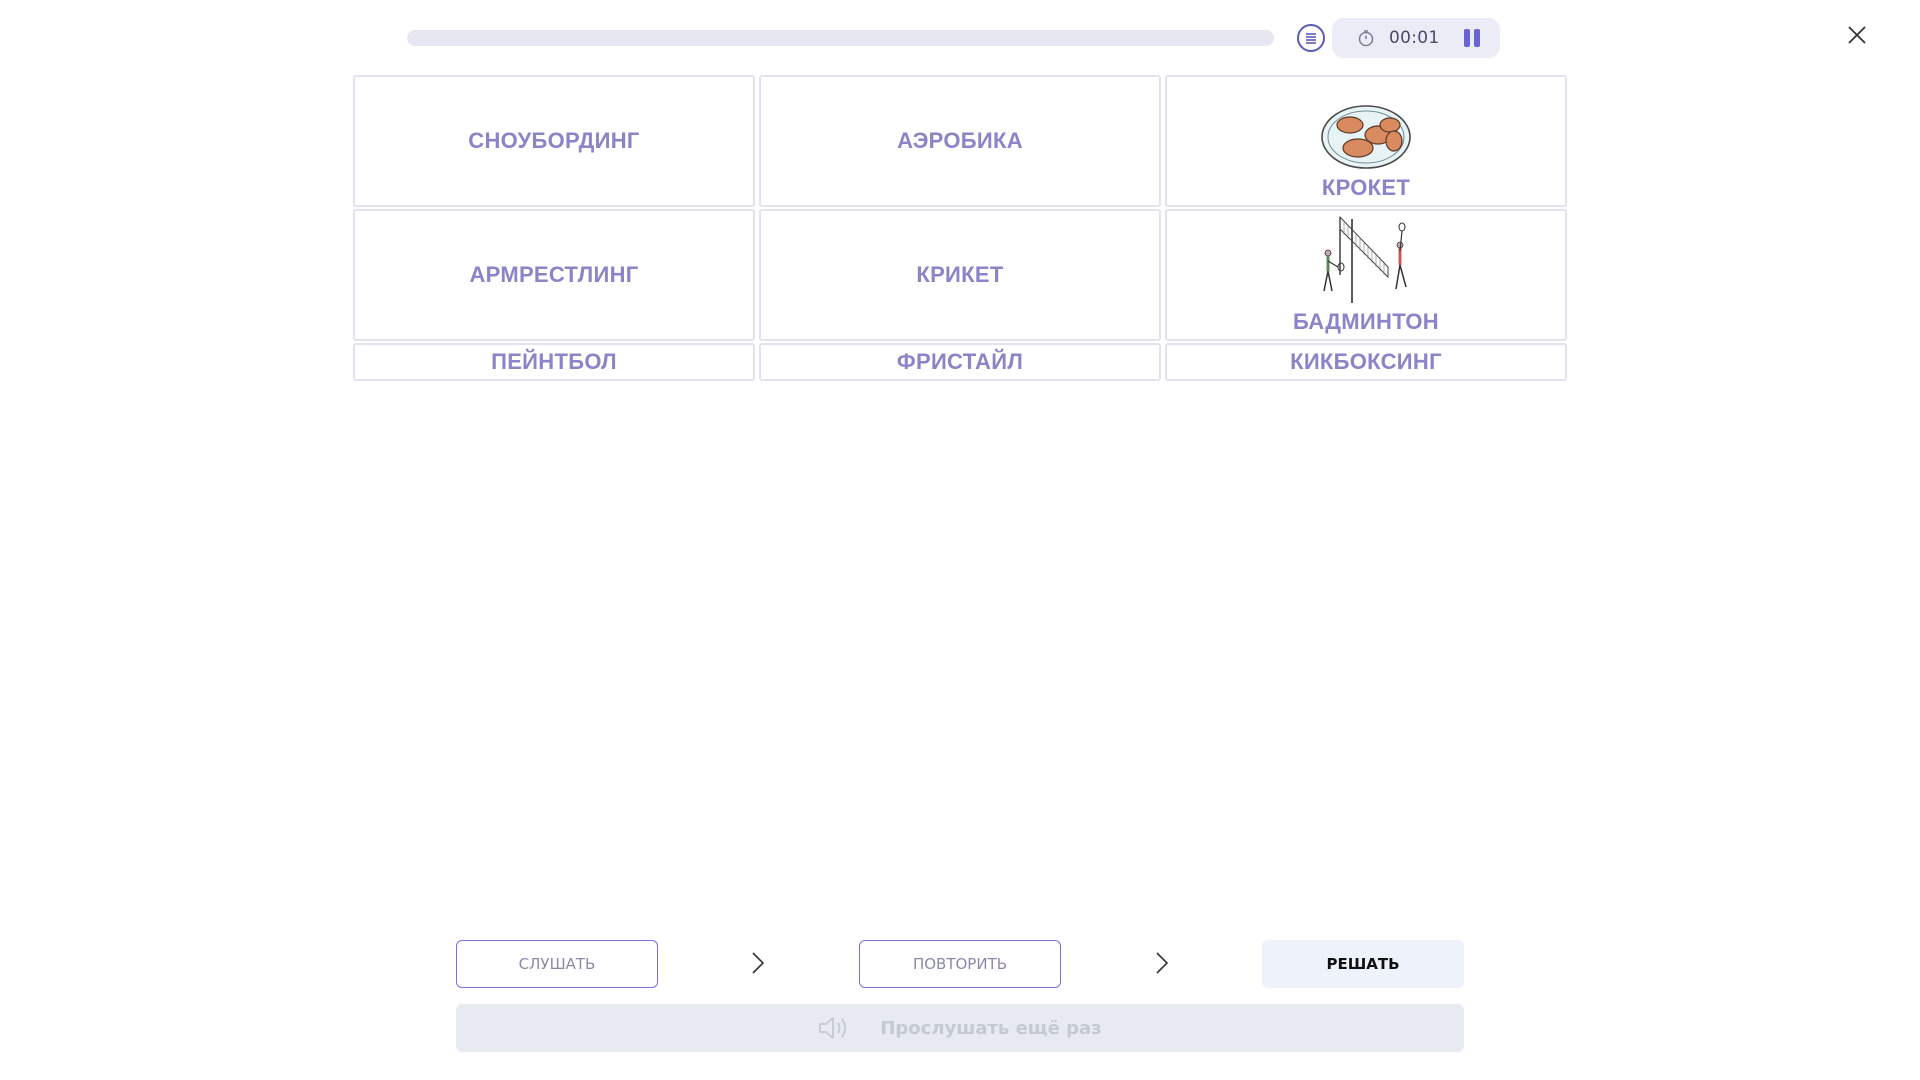 Image resolution: width=1920 pixels, height=1080 pixels. What do you see at coordinates (840, 38) in the screenshot?
I see `progress-bar` at bounding box center [840, 38].